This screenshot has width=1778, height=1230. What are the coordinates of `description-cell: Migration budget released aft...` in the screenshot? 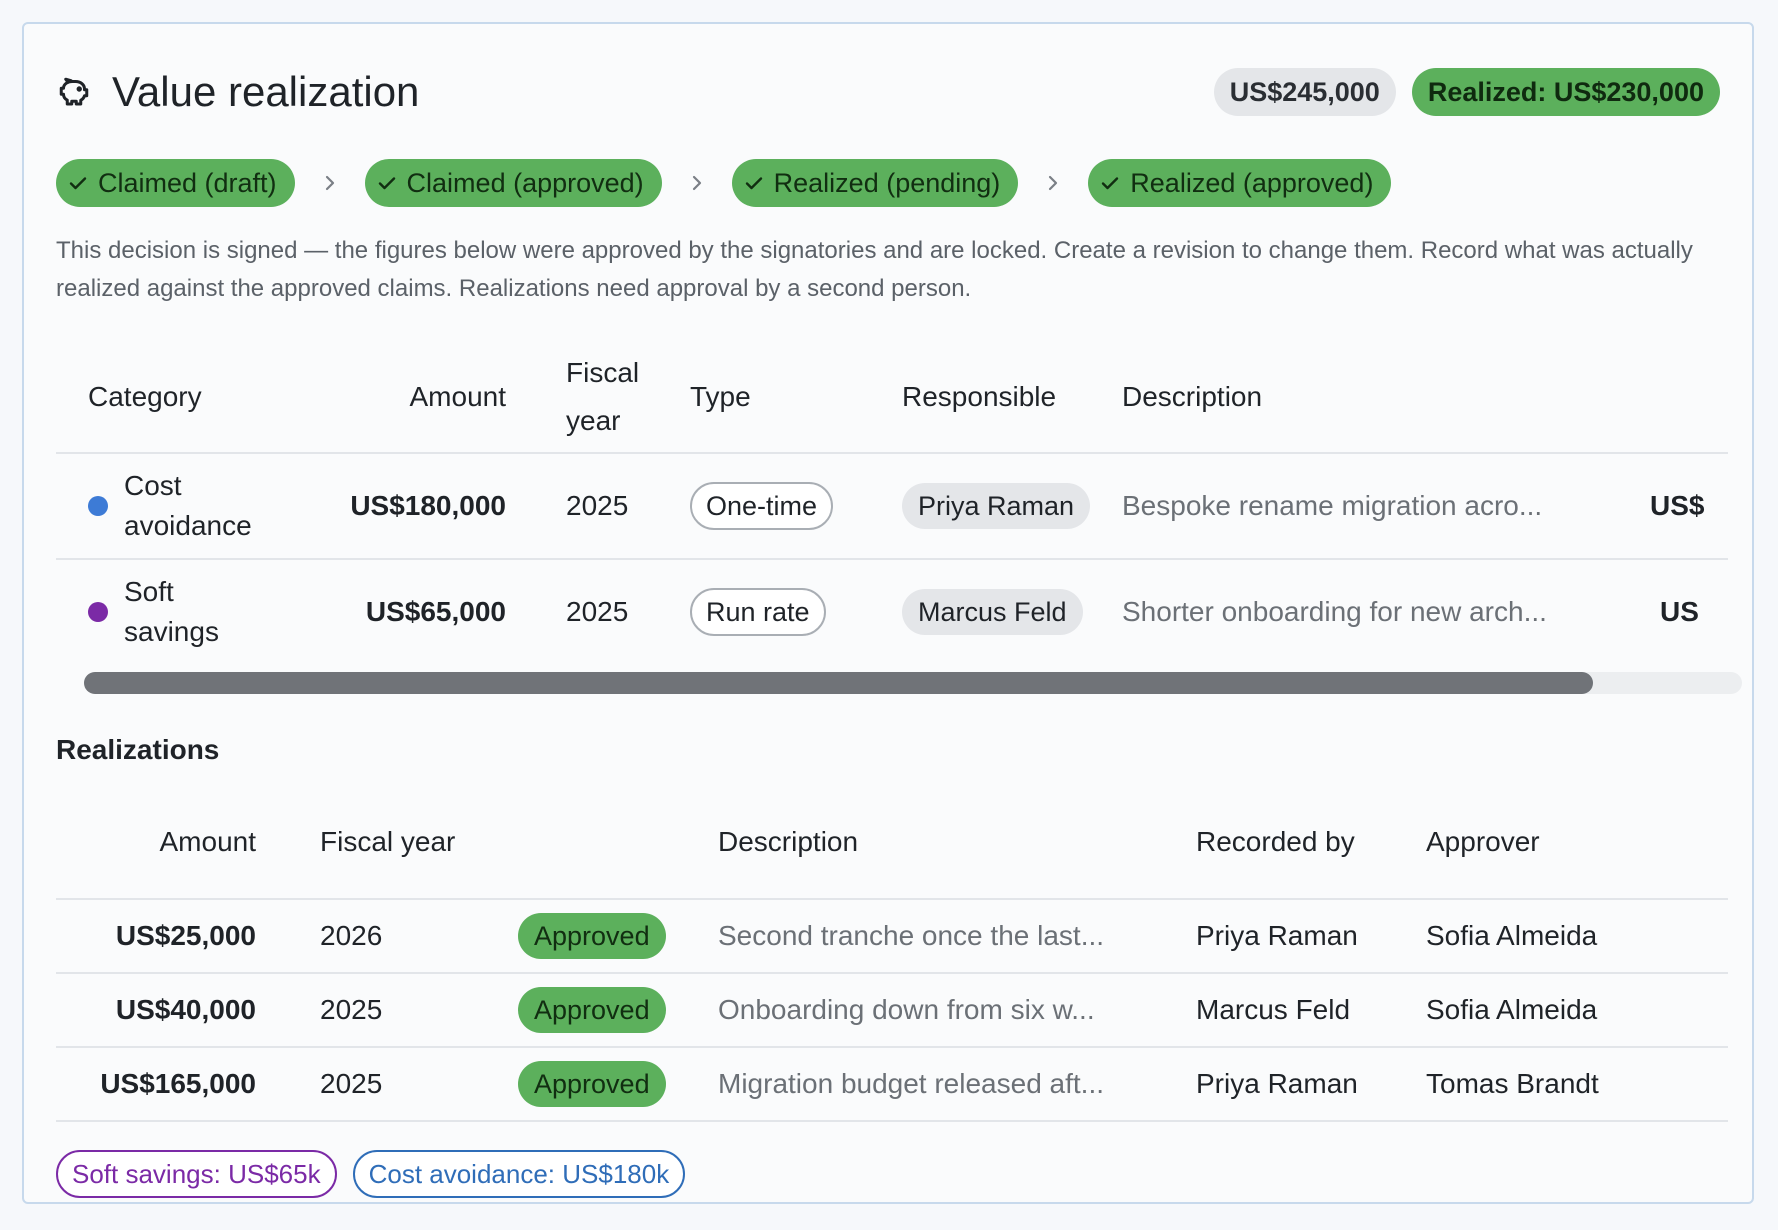 It's located at (957, 1084).